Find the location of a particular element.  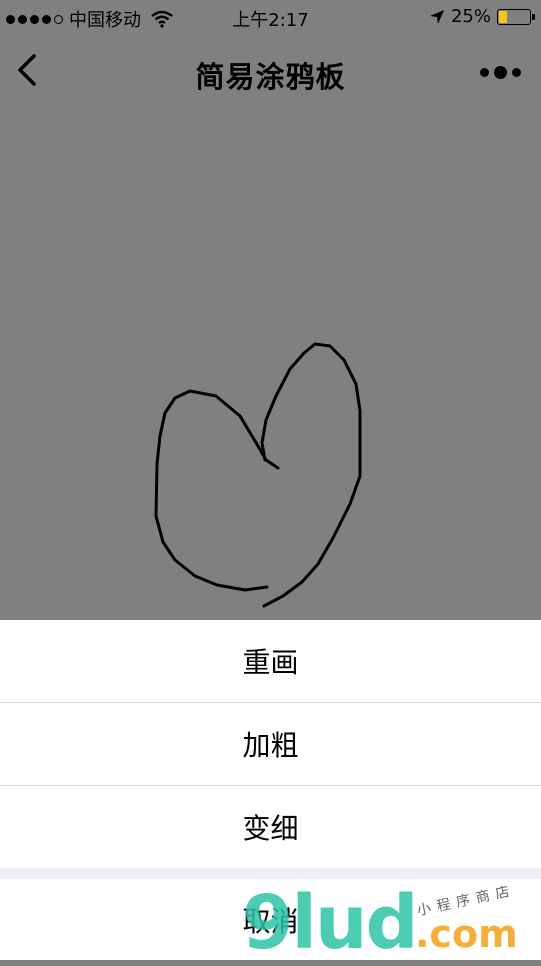

battery-percent: 25% is located at coordinates (470, 16).